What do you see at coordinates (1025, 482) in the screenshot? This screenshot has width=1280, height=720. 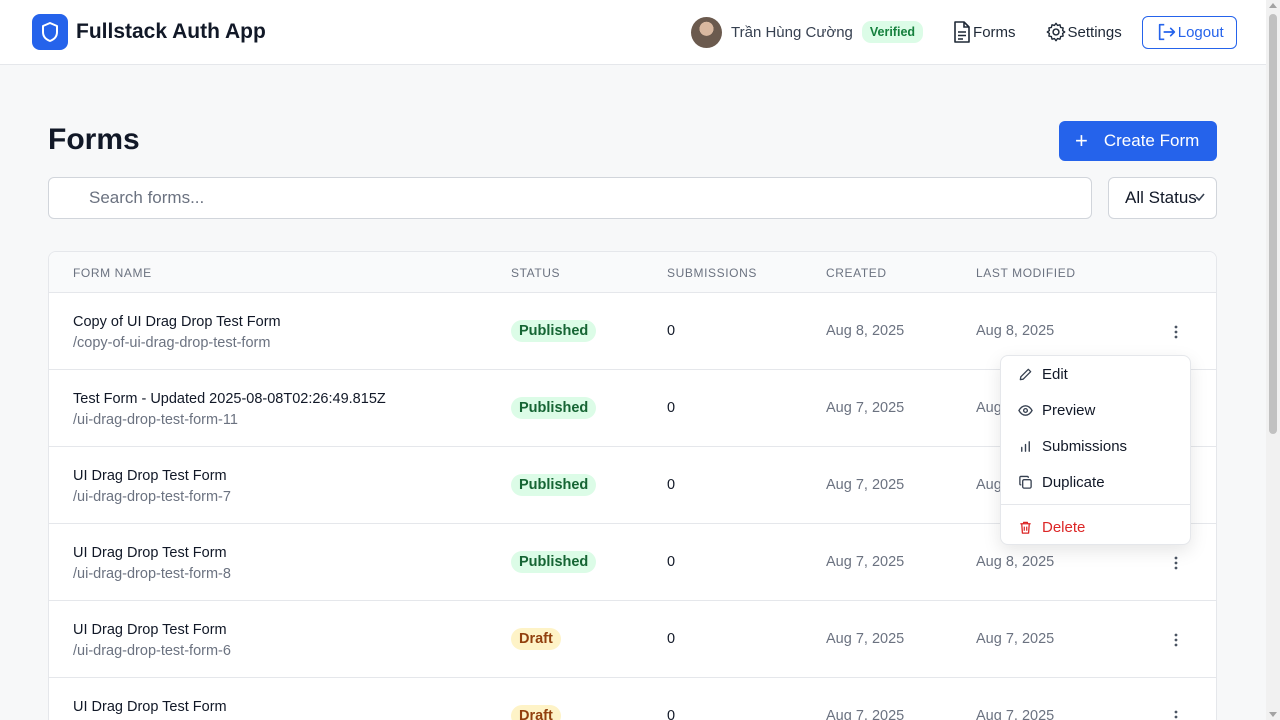 I see `copy-icon` at bounding box center [1025, 482].